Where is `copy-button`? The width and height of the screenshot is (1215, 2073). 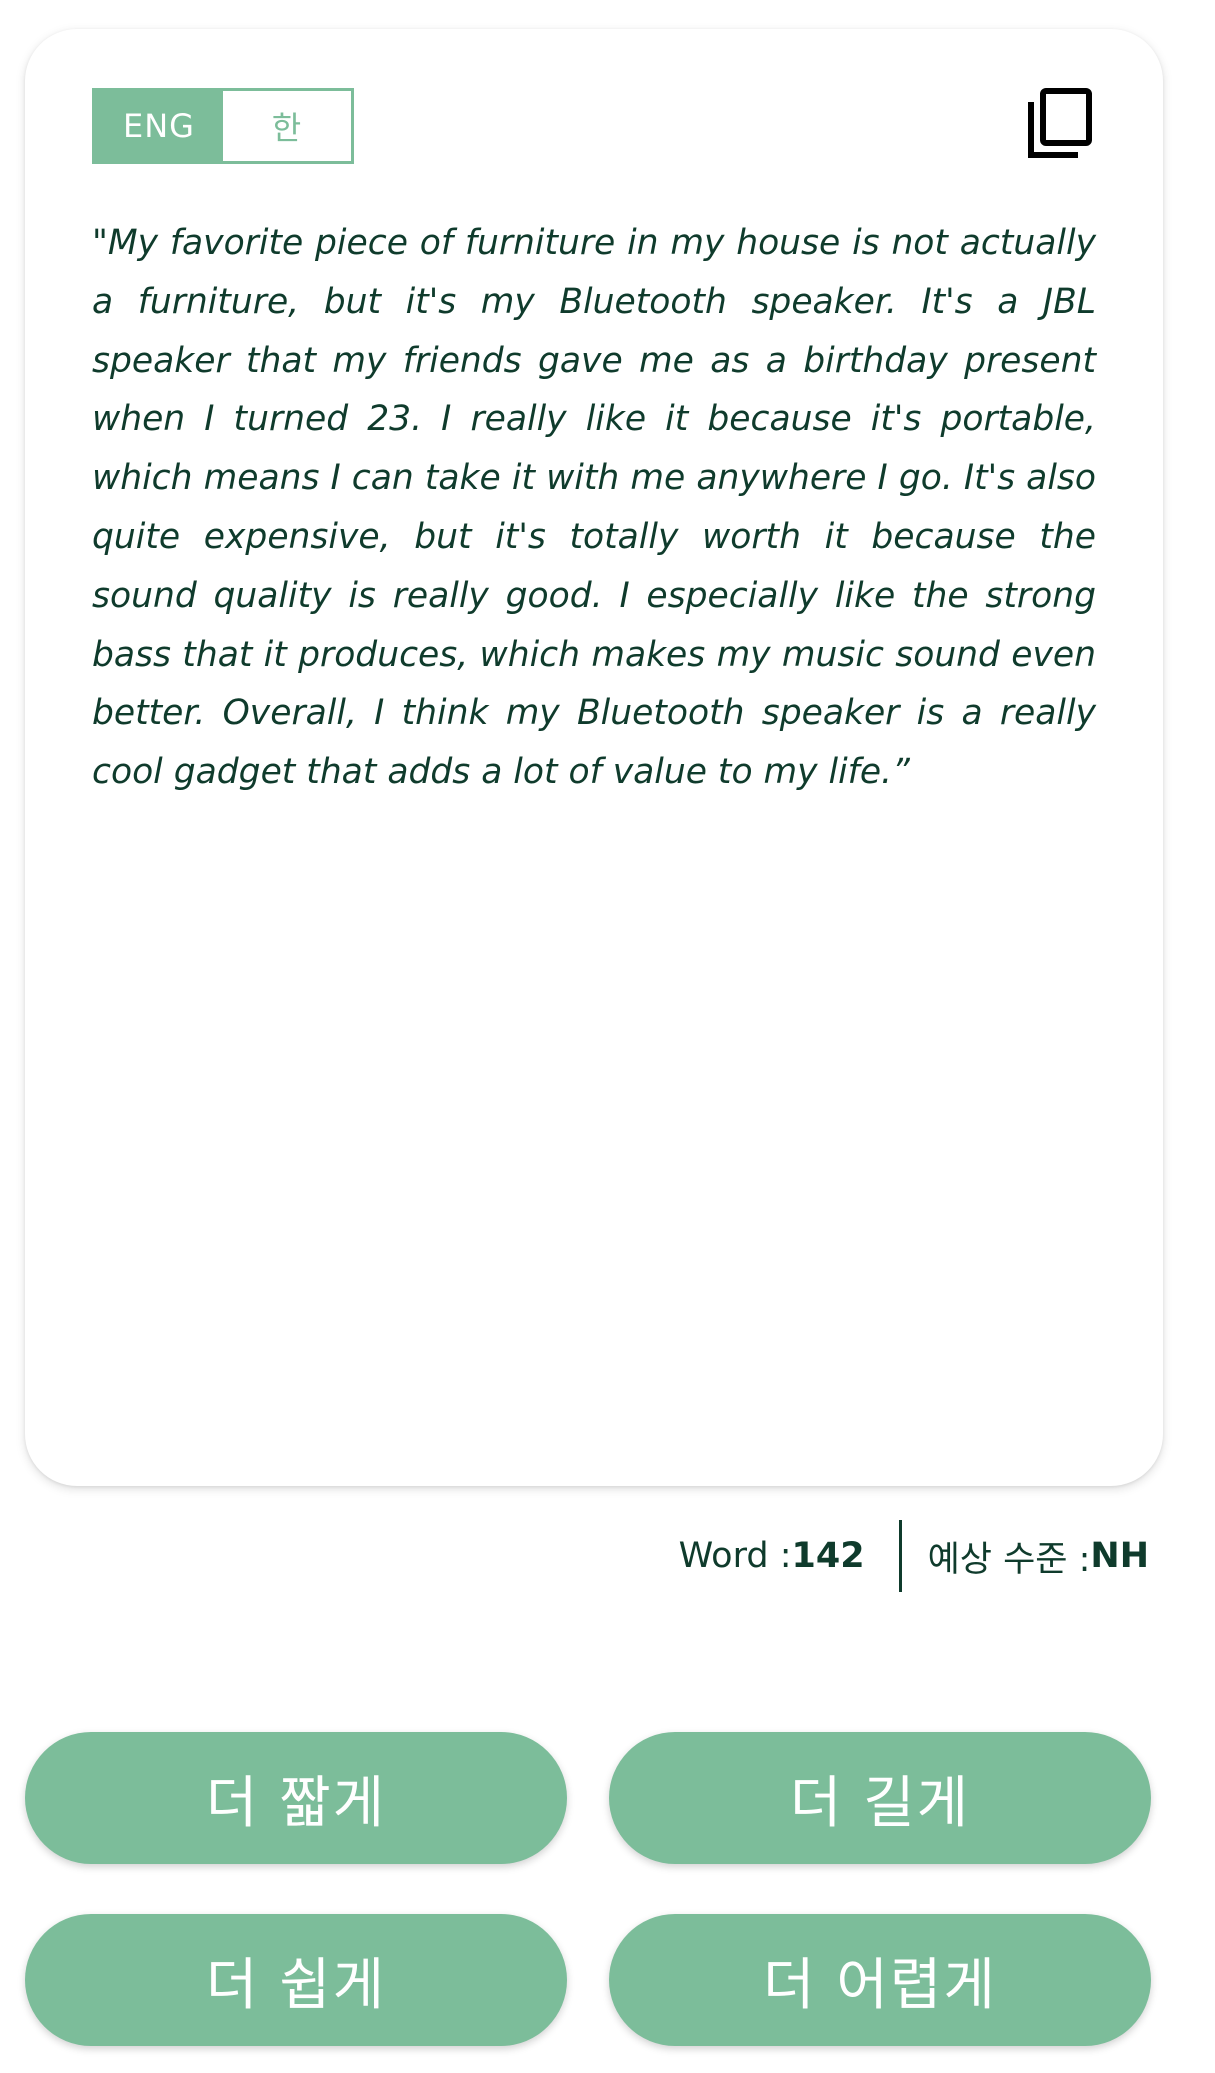
copy-button is located at coordinates (1060, 123).